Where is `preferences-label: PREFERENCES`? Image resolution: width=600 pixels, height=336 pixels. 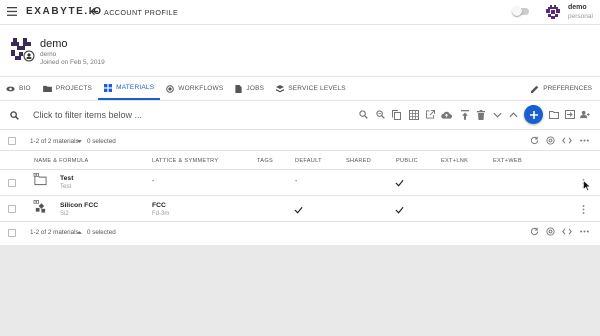
preferences-label: PREFERENCES is located at coordinates (567, 88).